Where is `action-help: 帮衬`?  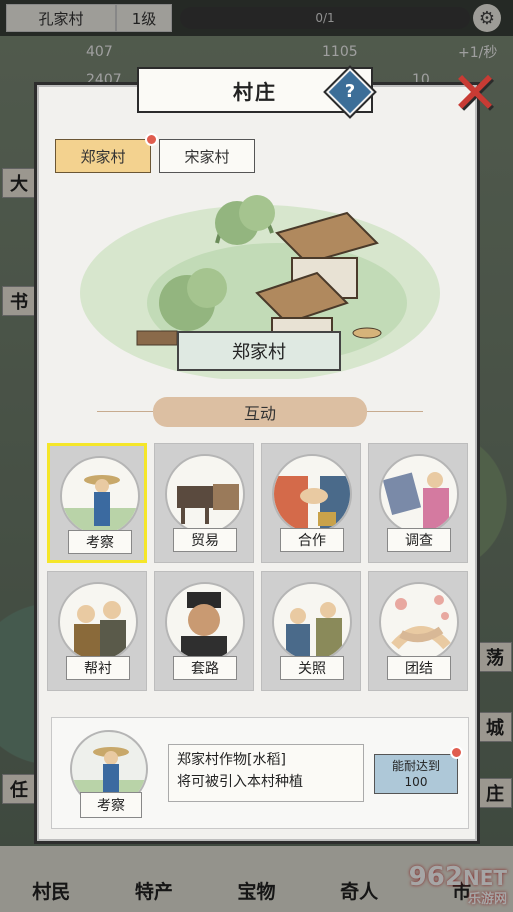
action-help: 帮衬 is located at coordinates (97, 631).